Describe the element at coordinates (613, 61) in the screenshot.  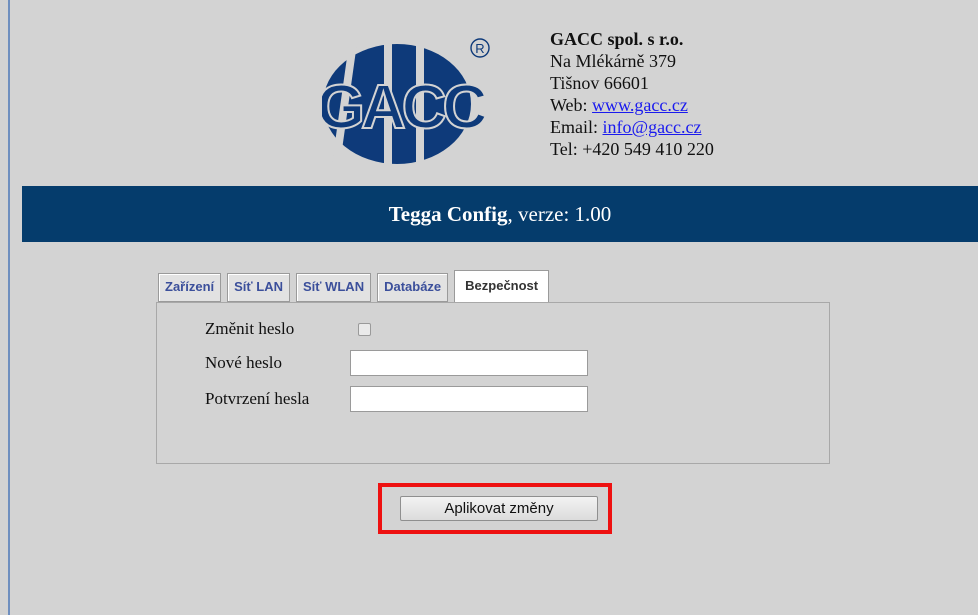
I see `company-street: Na Mlékárně 379` at that location.